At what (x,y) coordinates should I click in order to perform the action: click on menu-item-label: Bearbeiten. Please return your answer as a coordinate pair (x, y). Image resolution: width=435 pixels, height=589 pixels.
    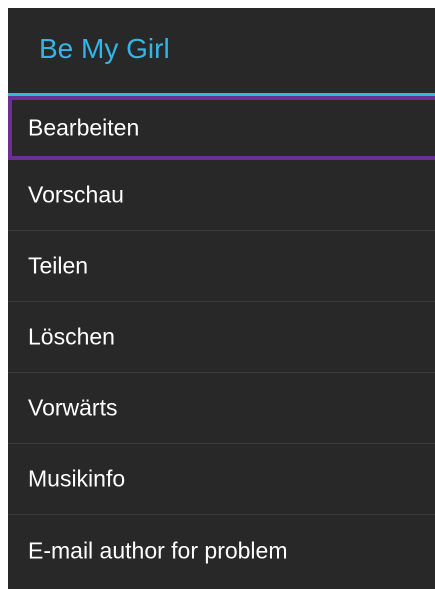
    Looking at the image, I should click on (84, 127).